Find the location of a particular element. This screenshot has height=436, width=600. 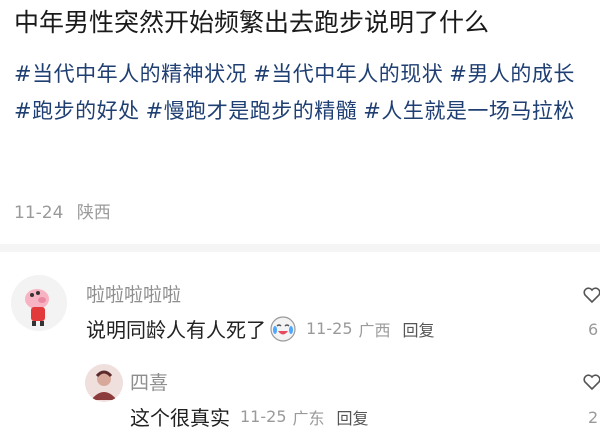

crying-laughing-emoji is located at coordinates (283, 328).